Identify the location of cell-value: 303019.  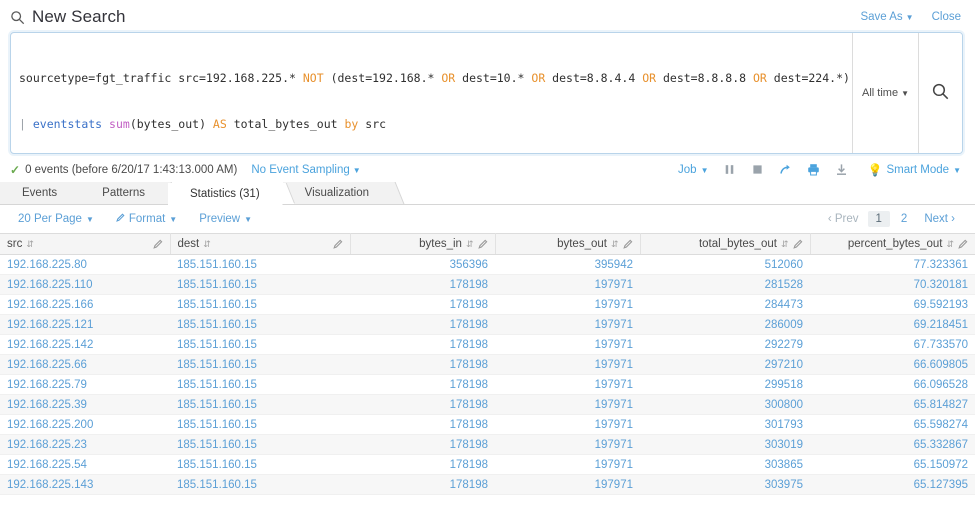
(784, 445).